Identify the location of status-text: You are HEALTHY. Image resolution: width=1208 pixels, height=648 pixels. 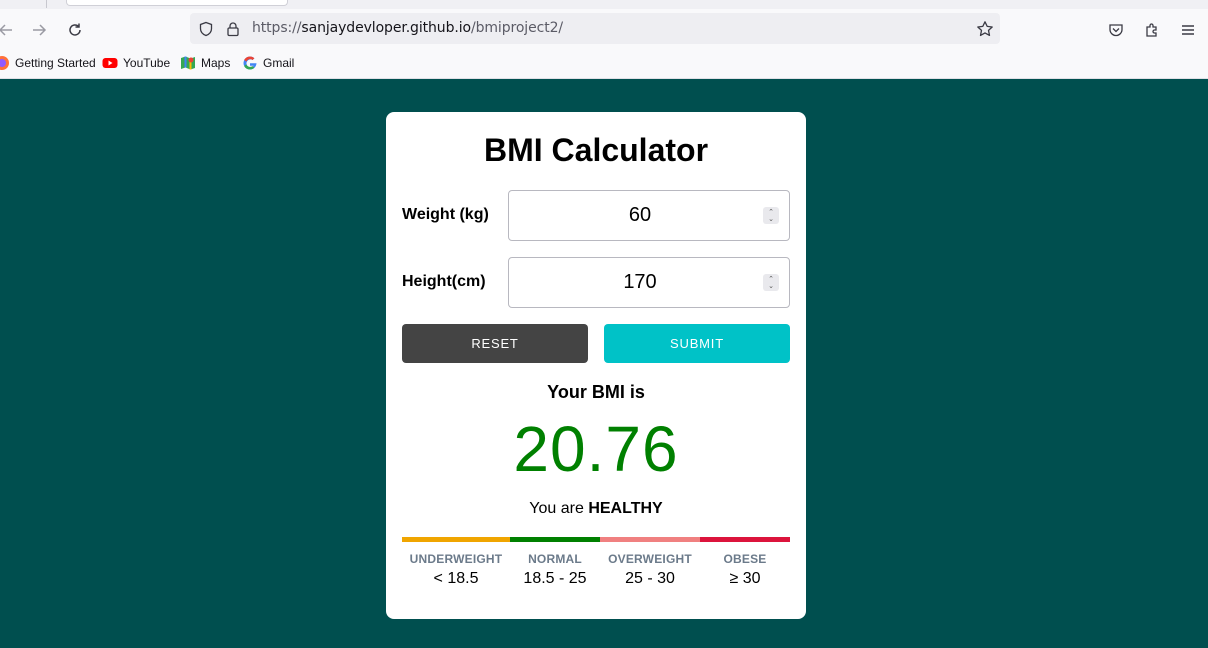
(596, 509).